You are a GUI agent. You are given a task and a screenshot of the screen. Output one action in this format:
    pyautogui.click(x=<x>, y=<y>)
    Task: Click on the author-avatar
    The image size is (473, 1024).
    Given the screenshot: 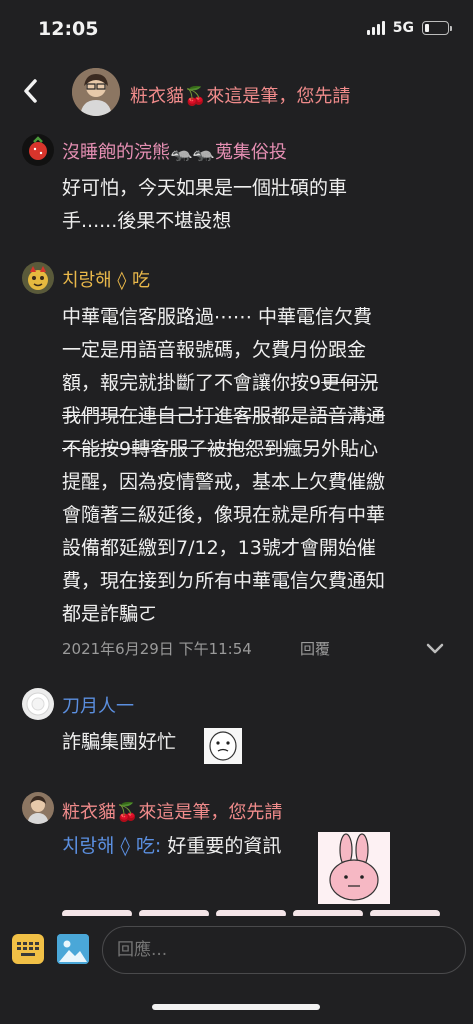 What is the action you would take?
    pyautogui.click(x=96, y=92)
    